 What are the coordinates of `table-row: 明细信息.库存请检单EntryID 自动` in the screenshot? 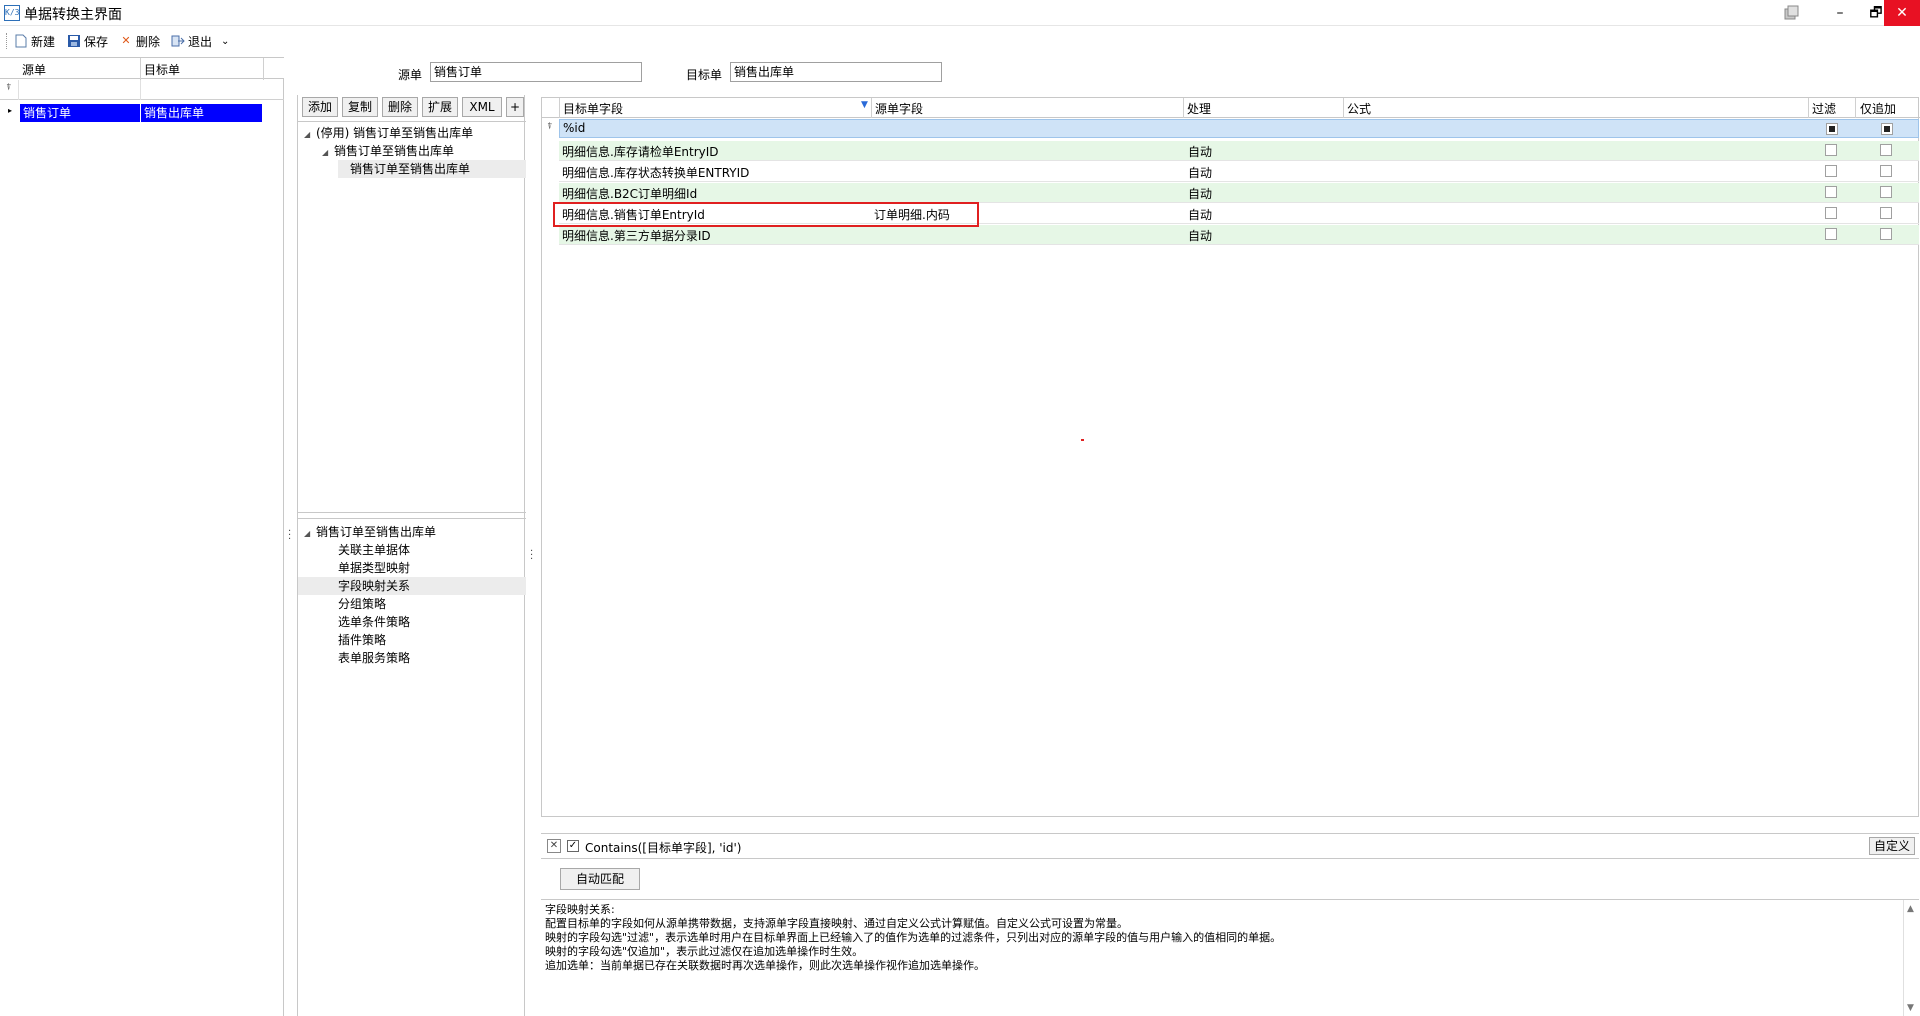 It's located at (1239, 151).